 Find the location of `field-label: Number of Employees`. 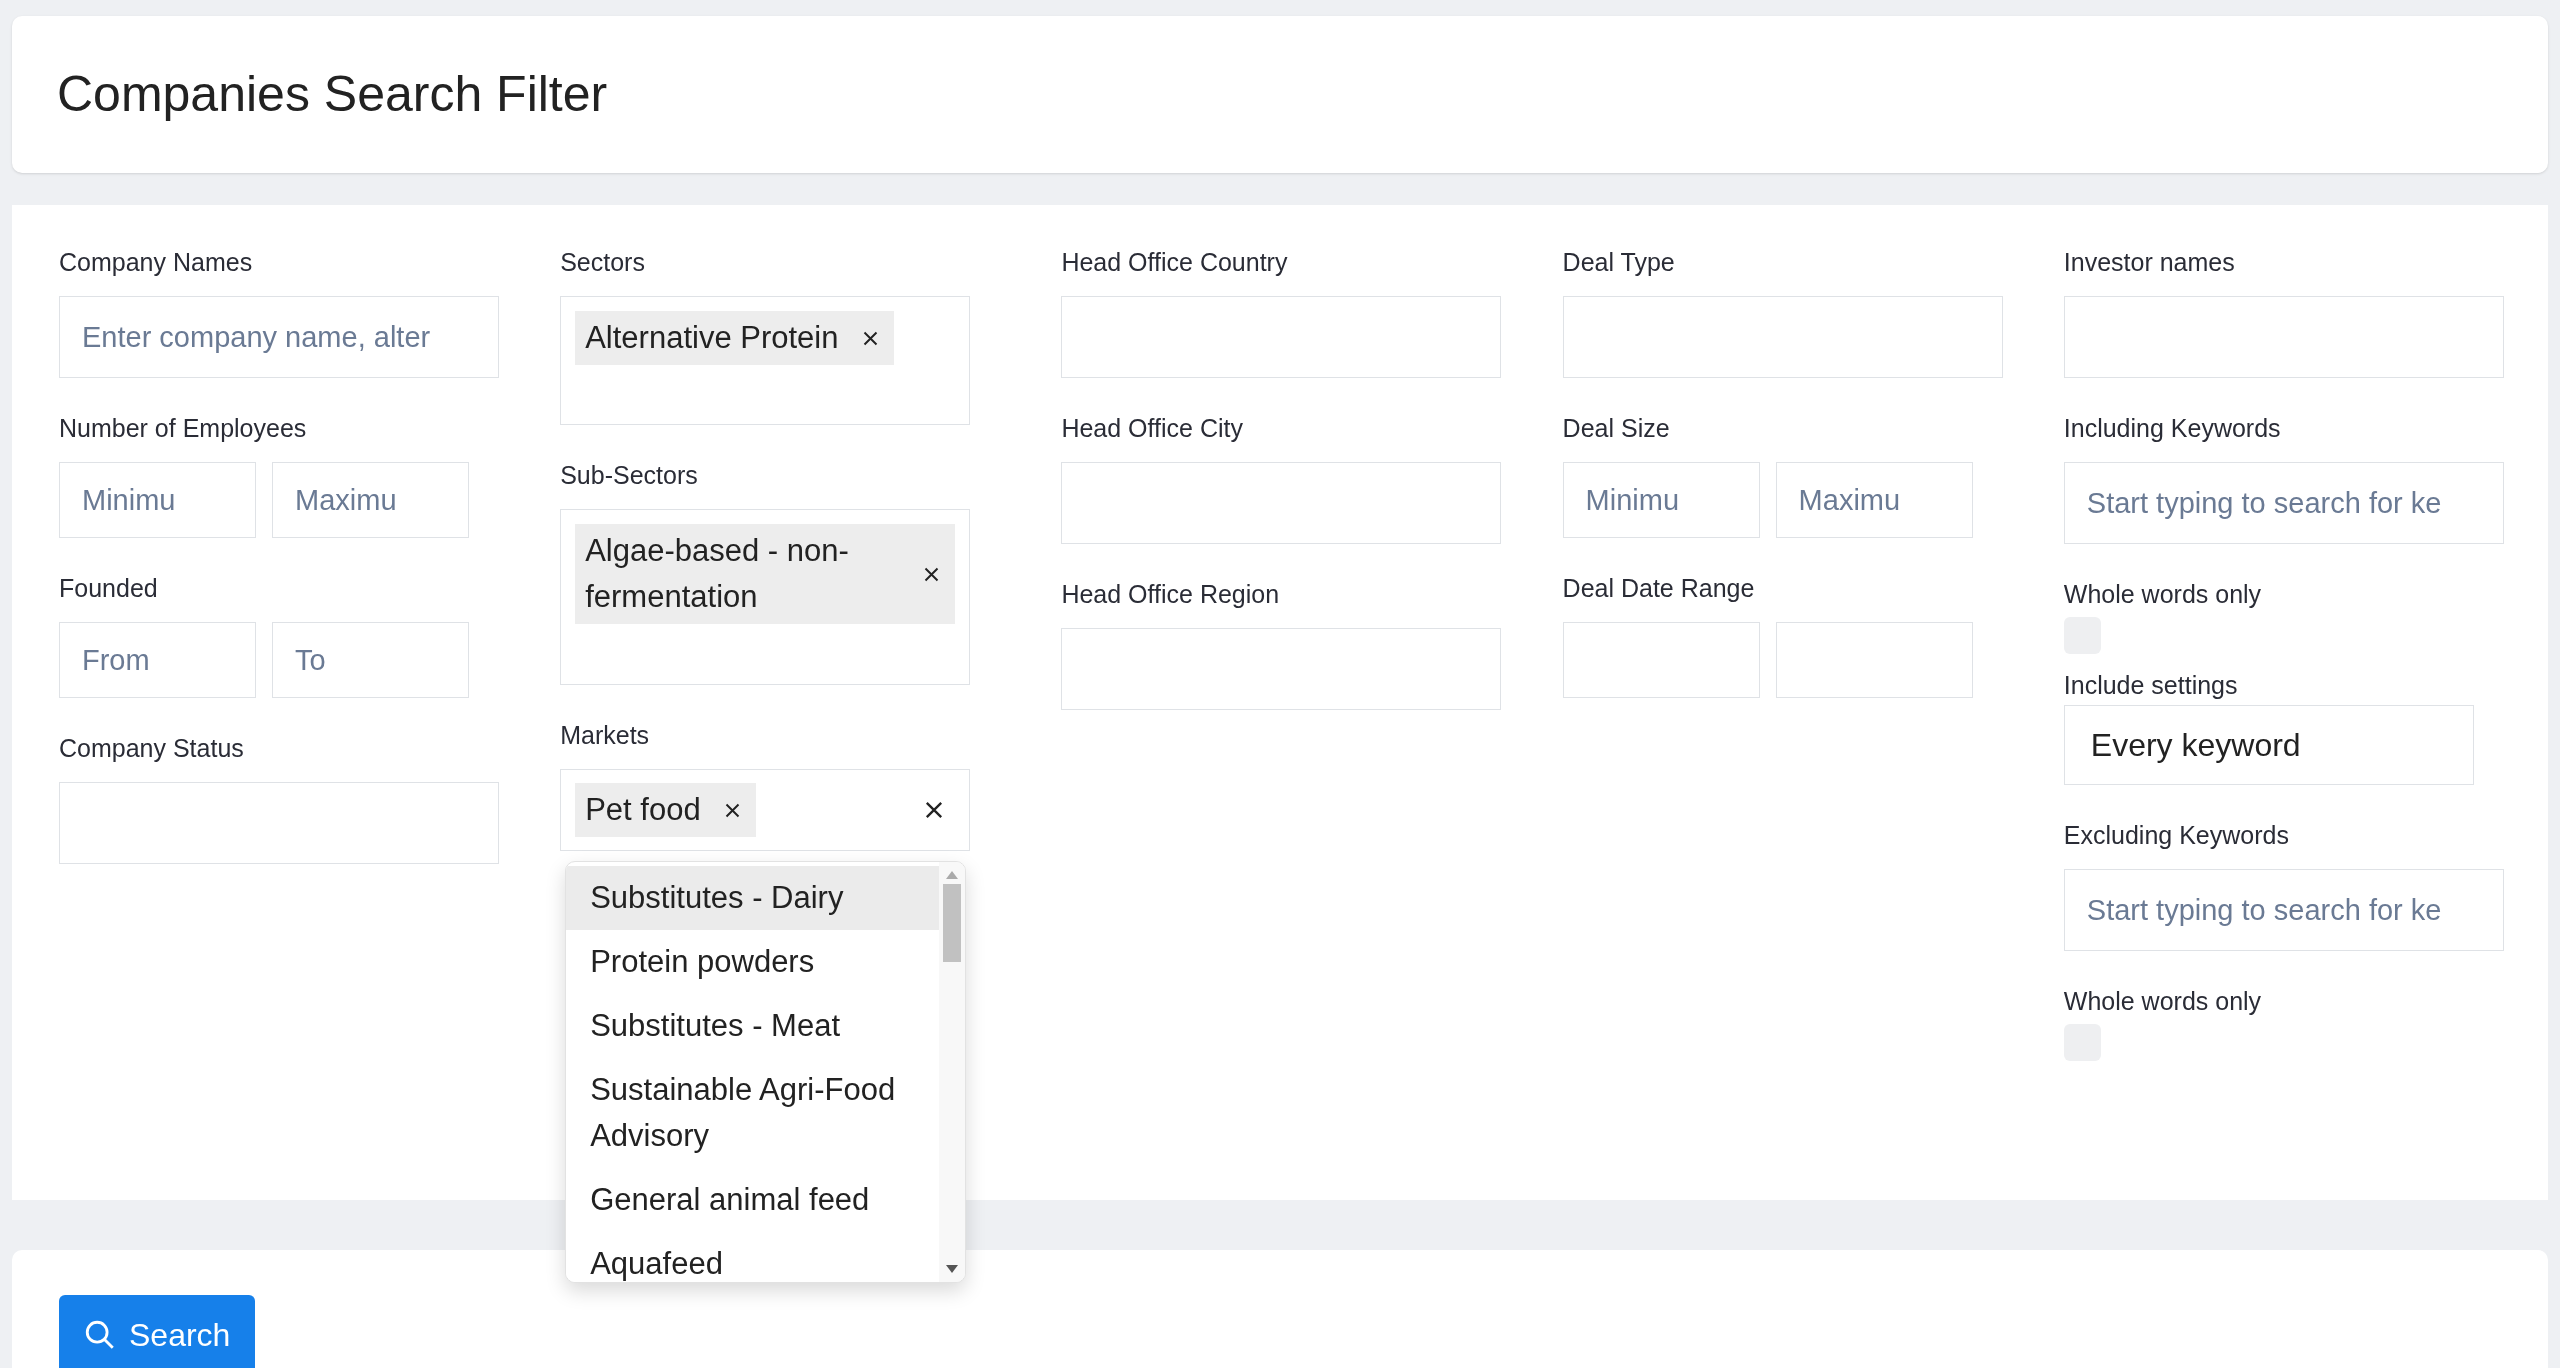

field-label: Number of Employees is located at coordinates (183, 428).